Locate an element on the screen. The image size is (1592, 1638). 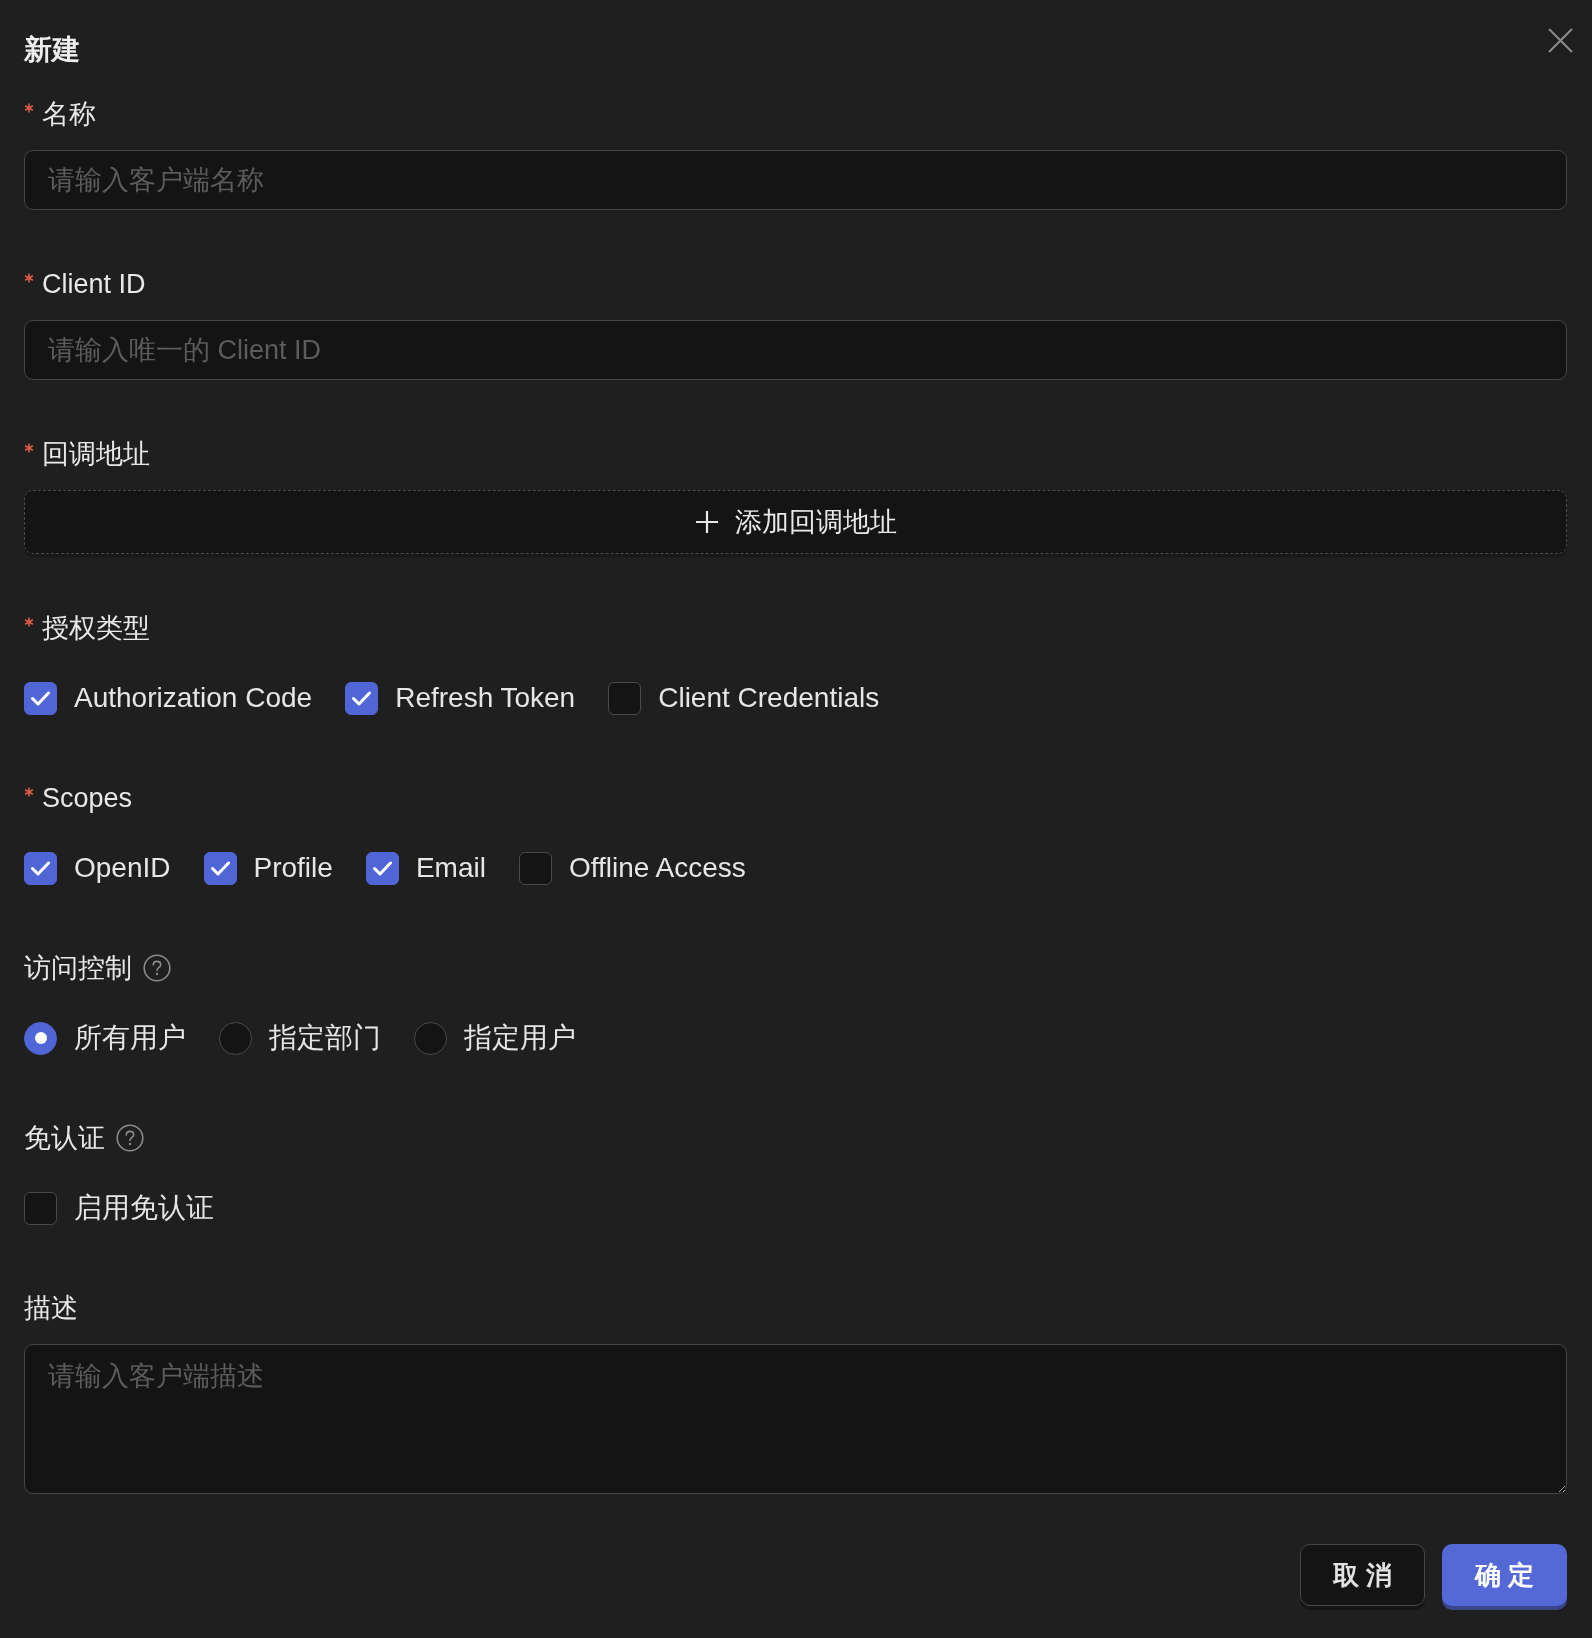
dialog-title: 新建 is located at coordinates (52, 50).